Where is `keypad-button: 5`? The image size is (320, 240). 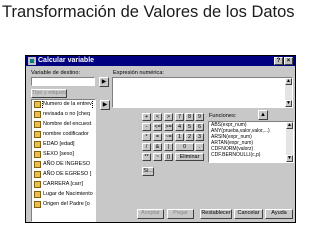
keypad-button: 5 is located at coordinates (189, 127).